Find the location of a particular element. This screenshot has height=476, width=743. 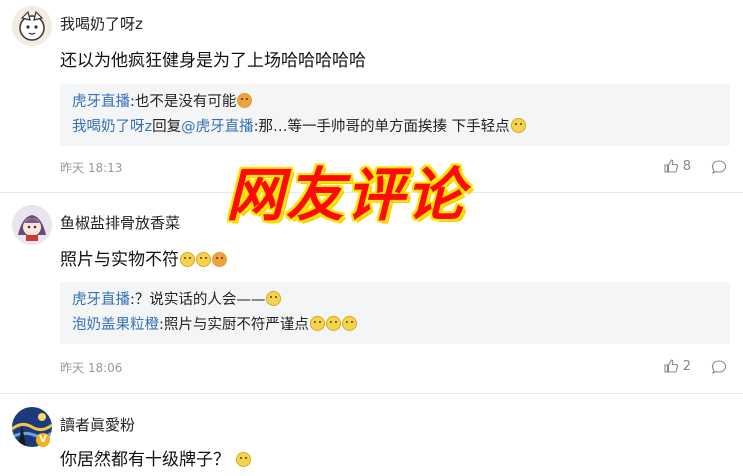

divider is located at coordinates (371, 393).